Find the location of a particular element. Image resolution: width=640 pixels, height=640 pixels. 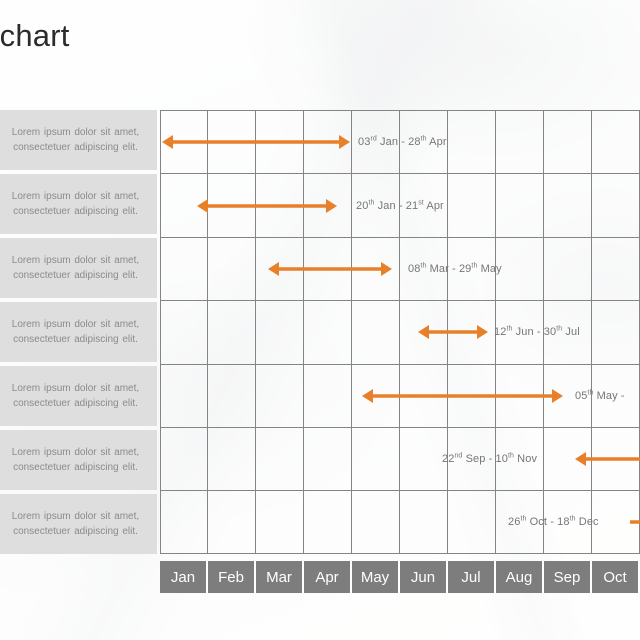

month-cell-mar: Mar is located at coordinates (280, 577).